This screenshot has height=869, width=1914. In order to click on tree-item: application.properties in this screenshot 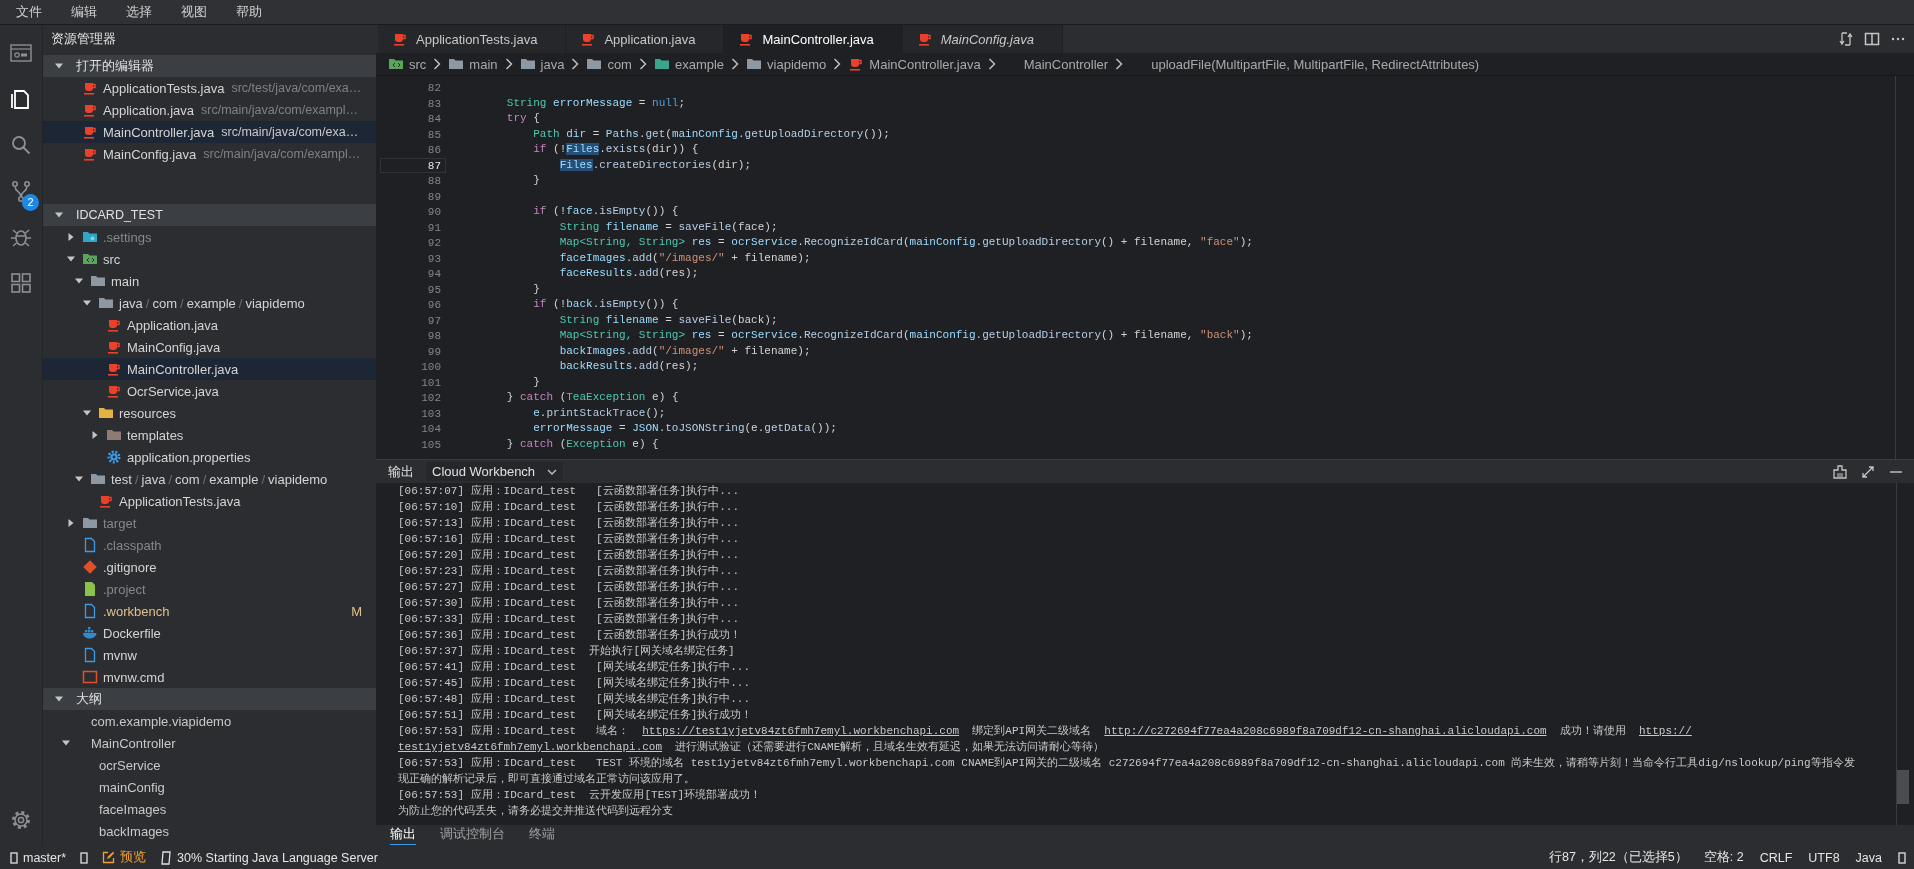, I will do `click(209, 457)`.